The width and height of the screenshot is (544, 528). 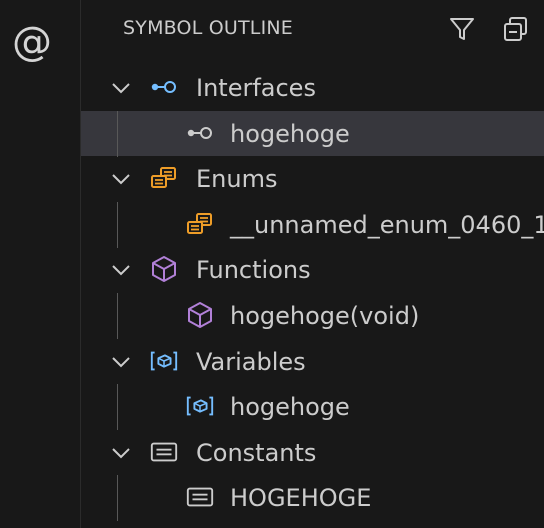 I want to click on tree-group-label: Functions, so click(x=253, y=270).